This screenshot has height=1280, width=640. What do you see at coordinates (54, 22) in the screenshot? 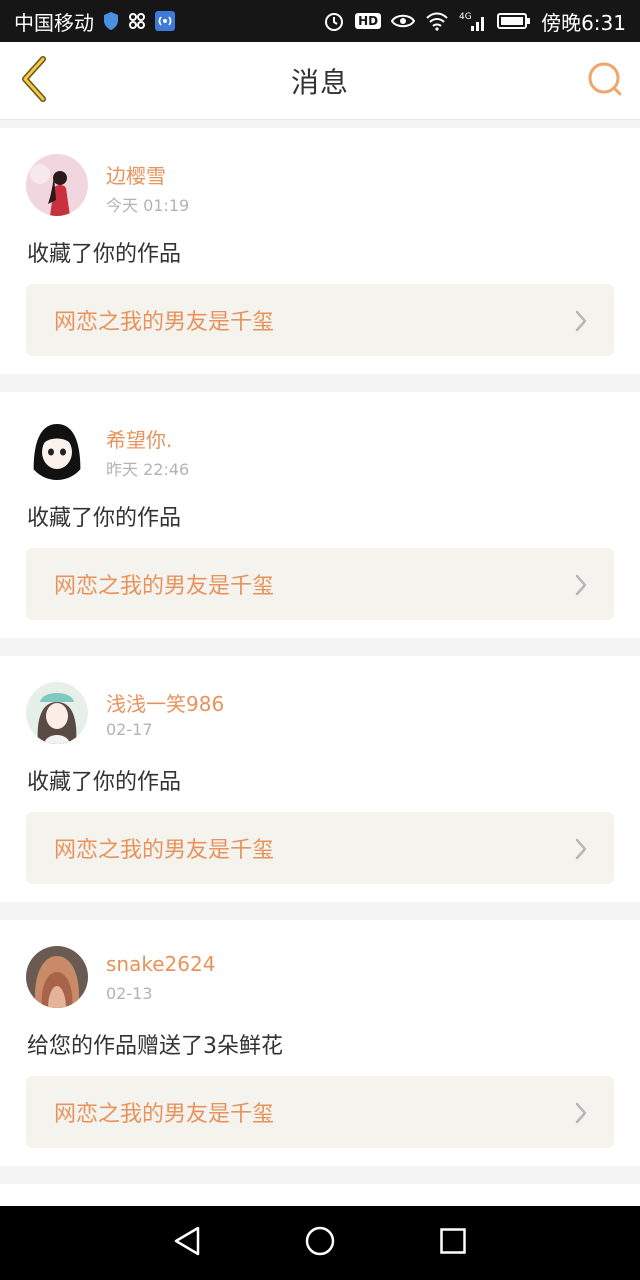
I see `carrier-name: 中国移动` at bounding box center [54, 22].